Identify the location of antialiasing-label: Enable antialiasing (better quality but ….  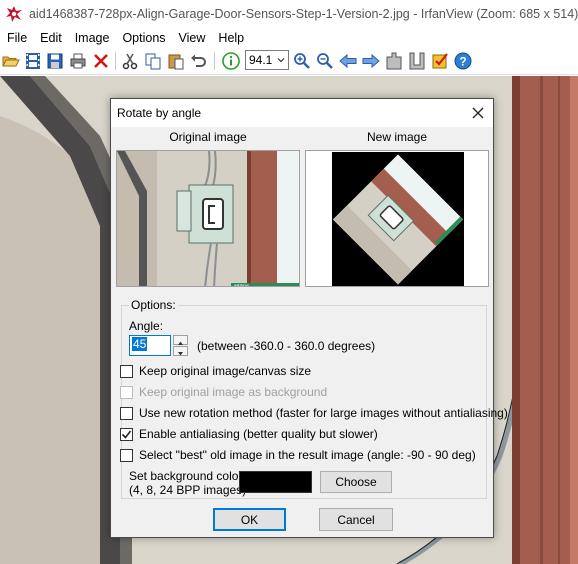
(258, 434).